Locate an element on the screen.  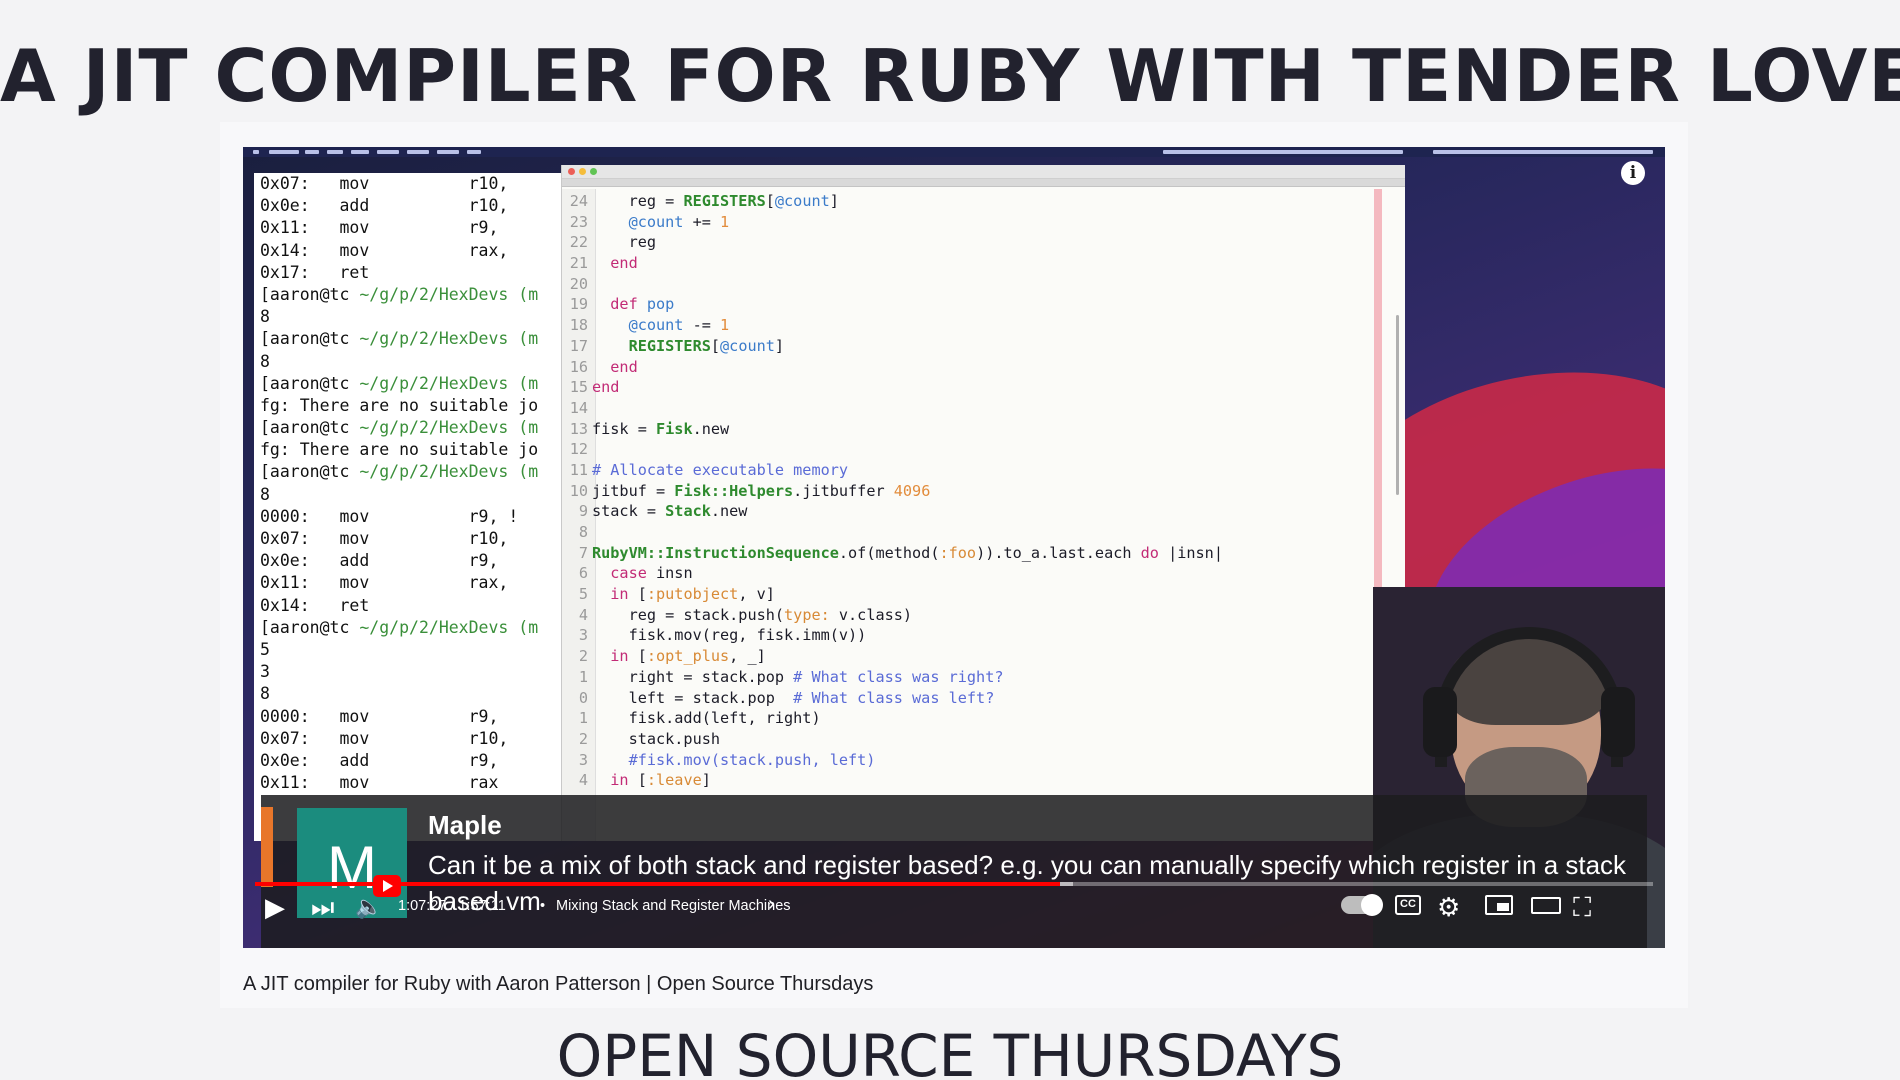
code-token: left = stack.pop is located at coordinates (693, 697).